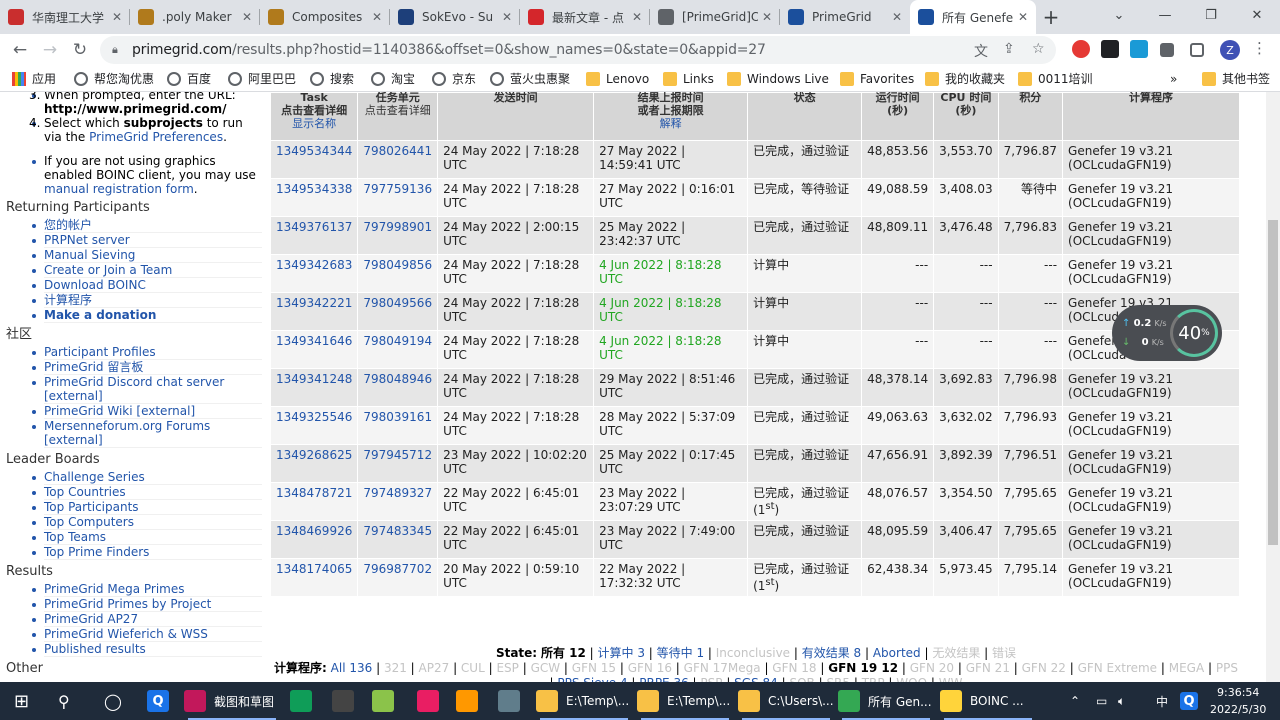 The image size is (1280, 720). I want to click on bookmark-links: Links, so click(688, 78).